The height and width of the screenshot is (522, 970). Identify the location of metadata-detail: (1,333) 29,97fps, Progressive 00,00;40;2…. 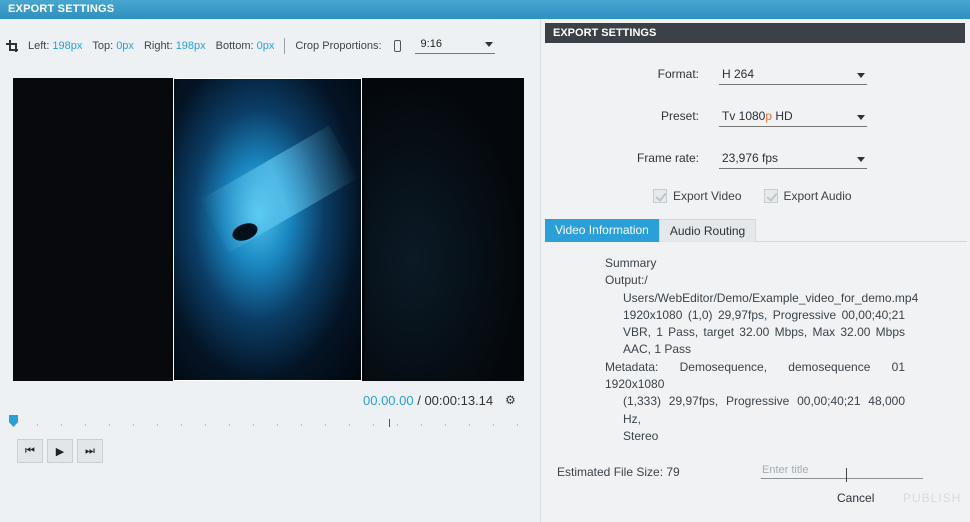
(764, 410).